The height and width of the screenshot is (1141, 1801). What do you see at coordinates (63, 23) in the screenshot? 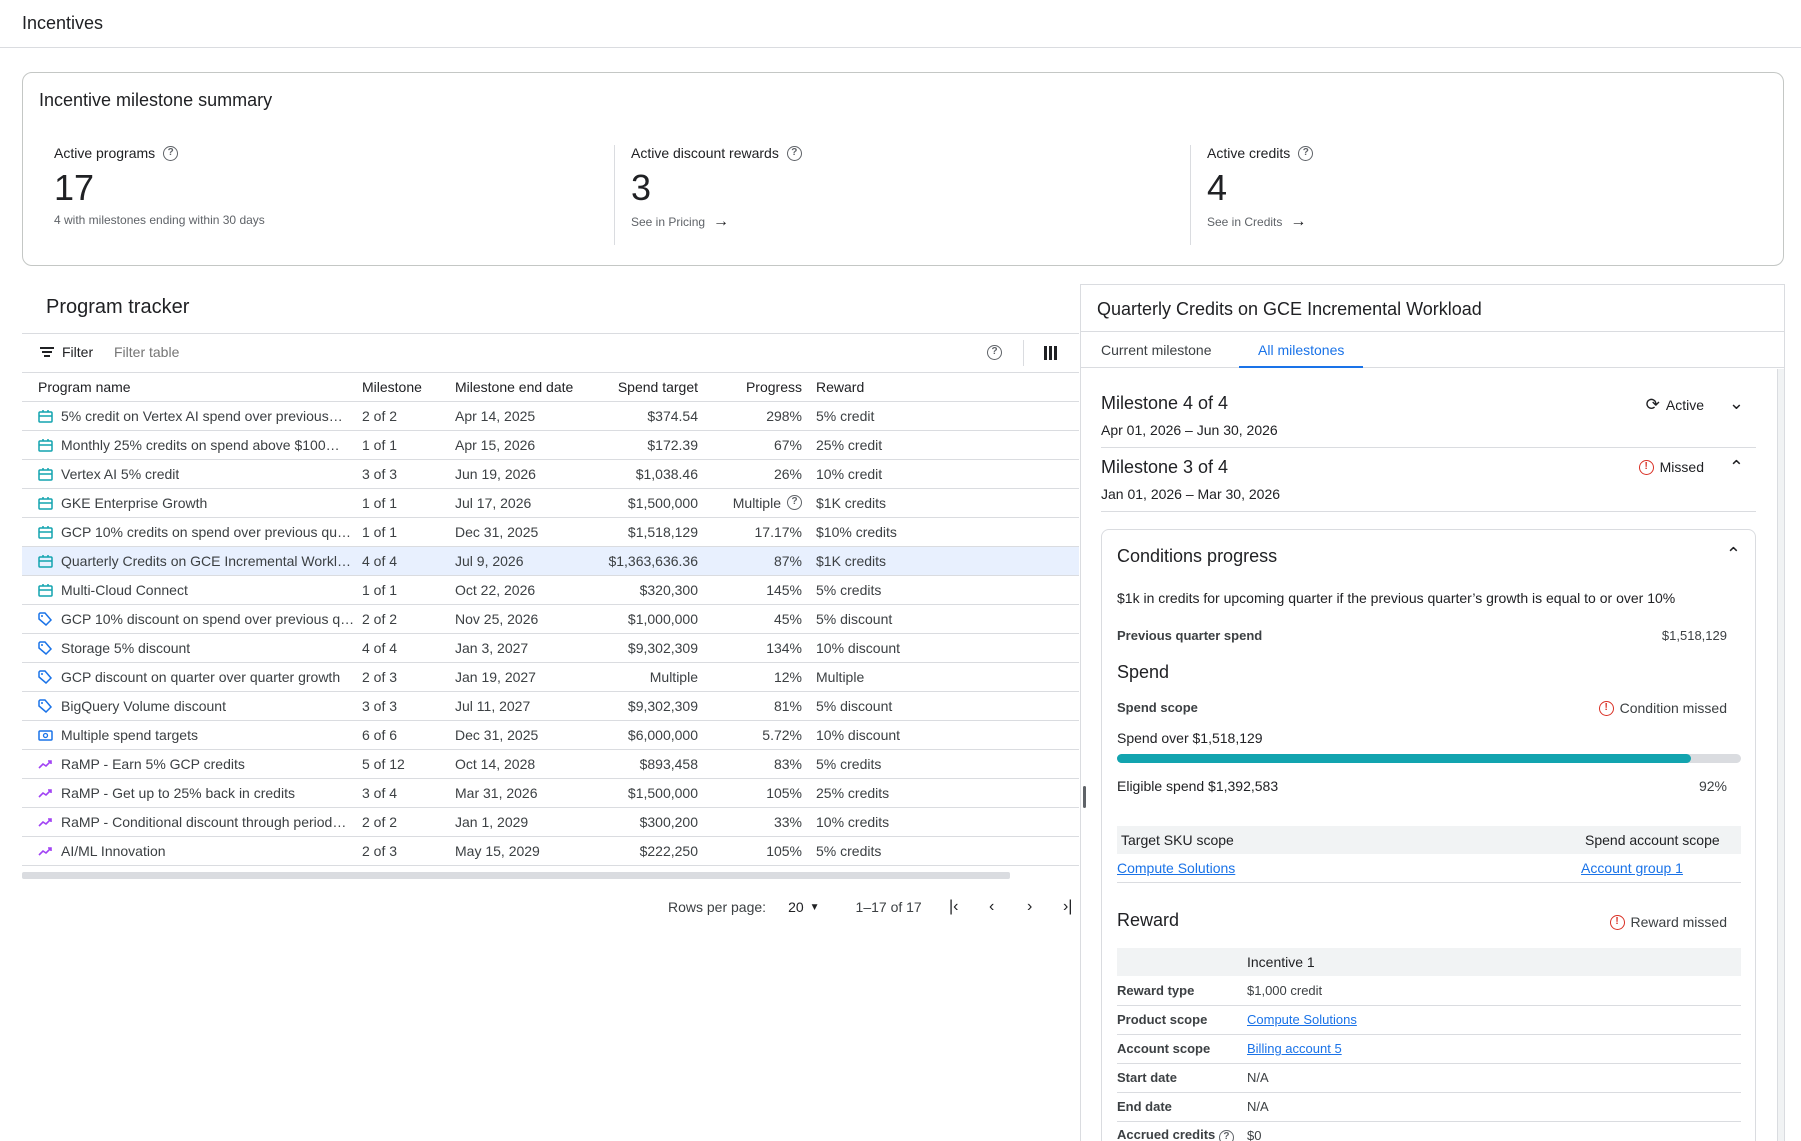
I see `page-title: Incentives` at bounding box center [63, 23].